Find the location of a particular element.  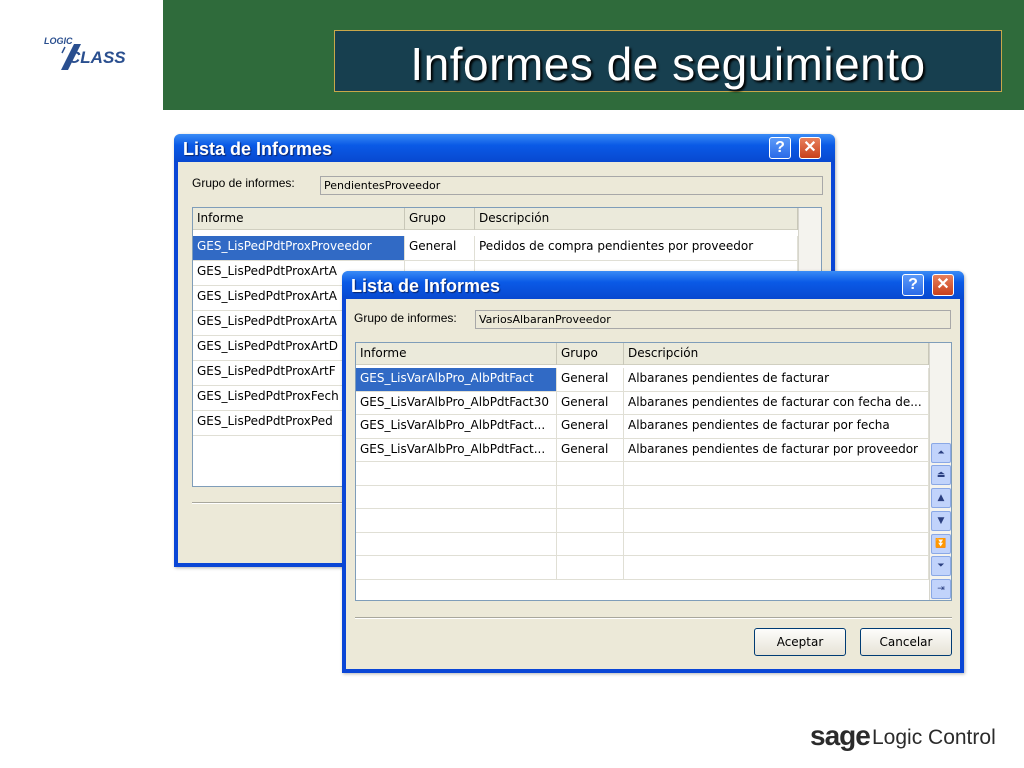

vertical-scrollbar: ⏶ ⏏ ▲ ▼ ⏬ ⏷ ⇥ is located at coordinates (940, 471).